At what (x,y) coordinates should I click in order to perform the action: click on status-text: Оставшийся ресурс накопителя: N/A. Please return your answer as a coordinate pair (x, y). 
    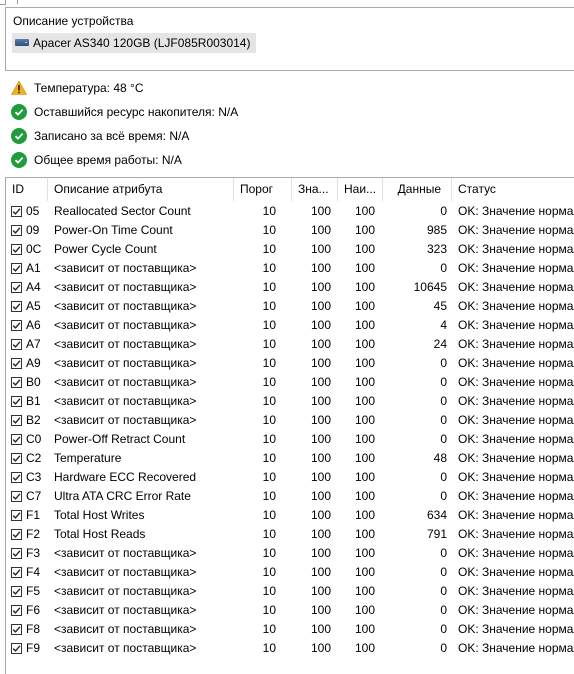
    Looking at the image, I should click on (136, 112).